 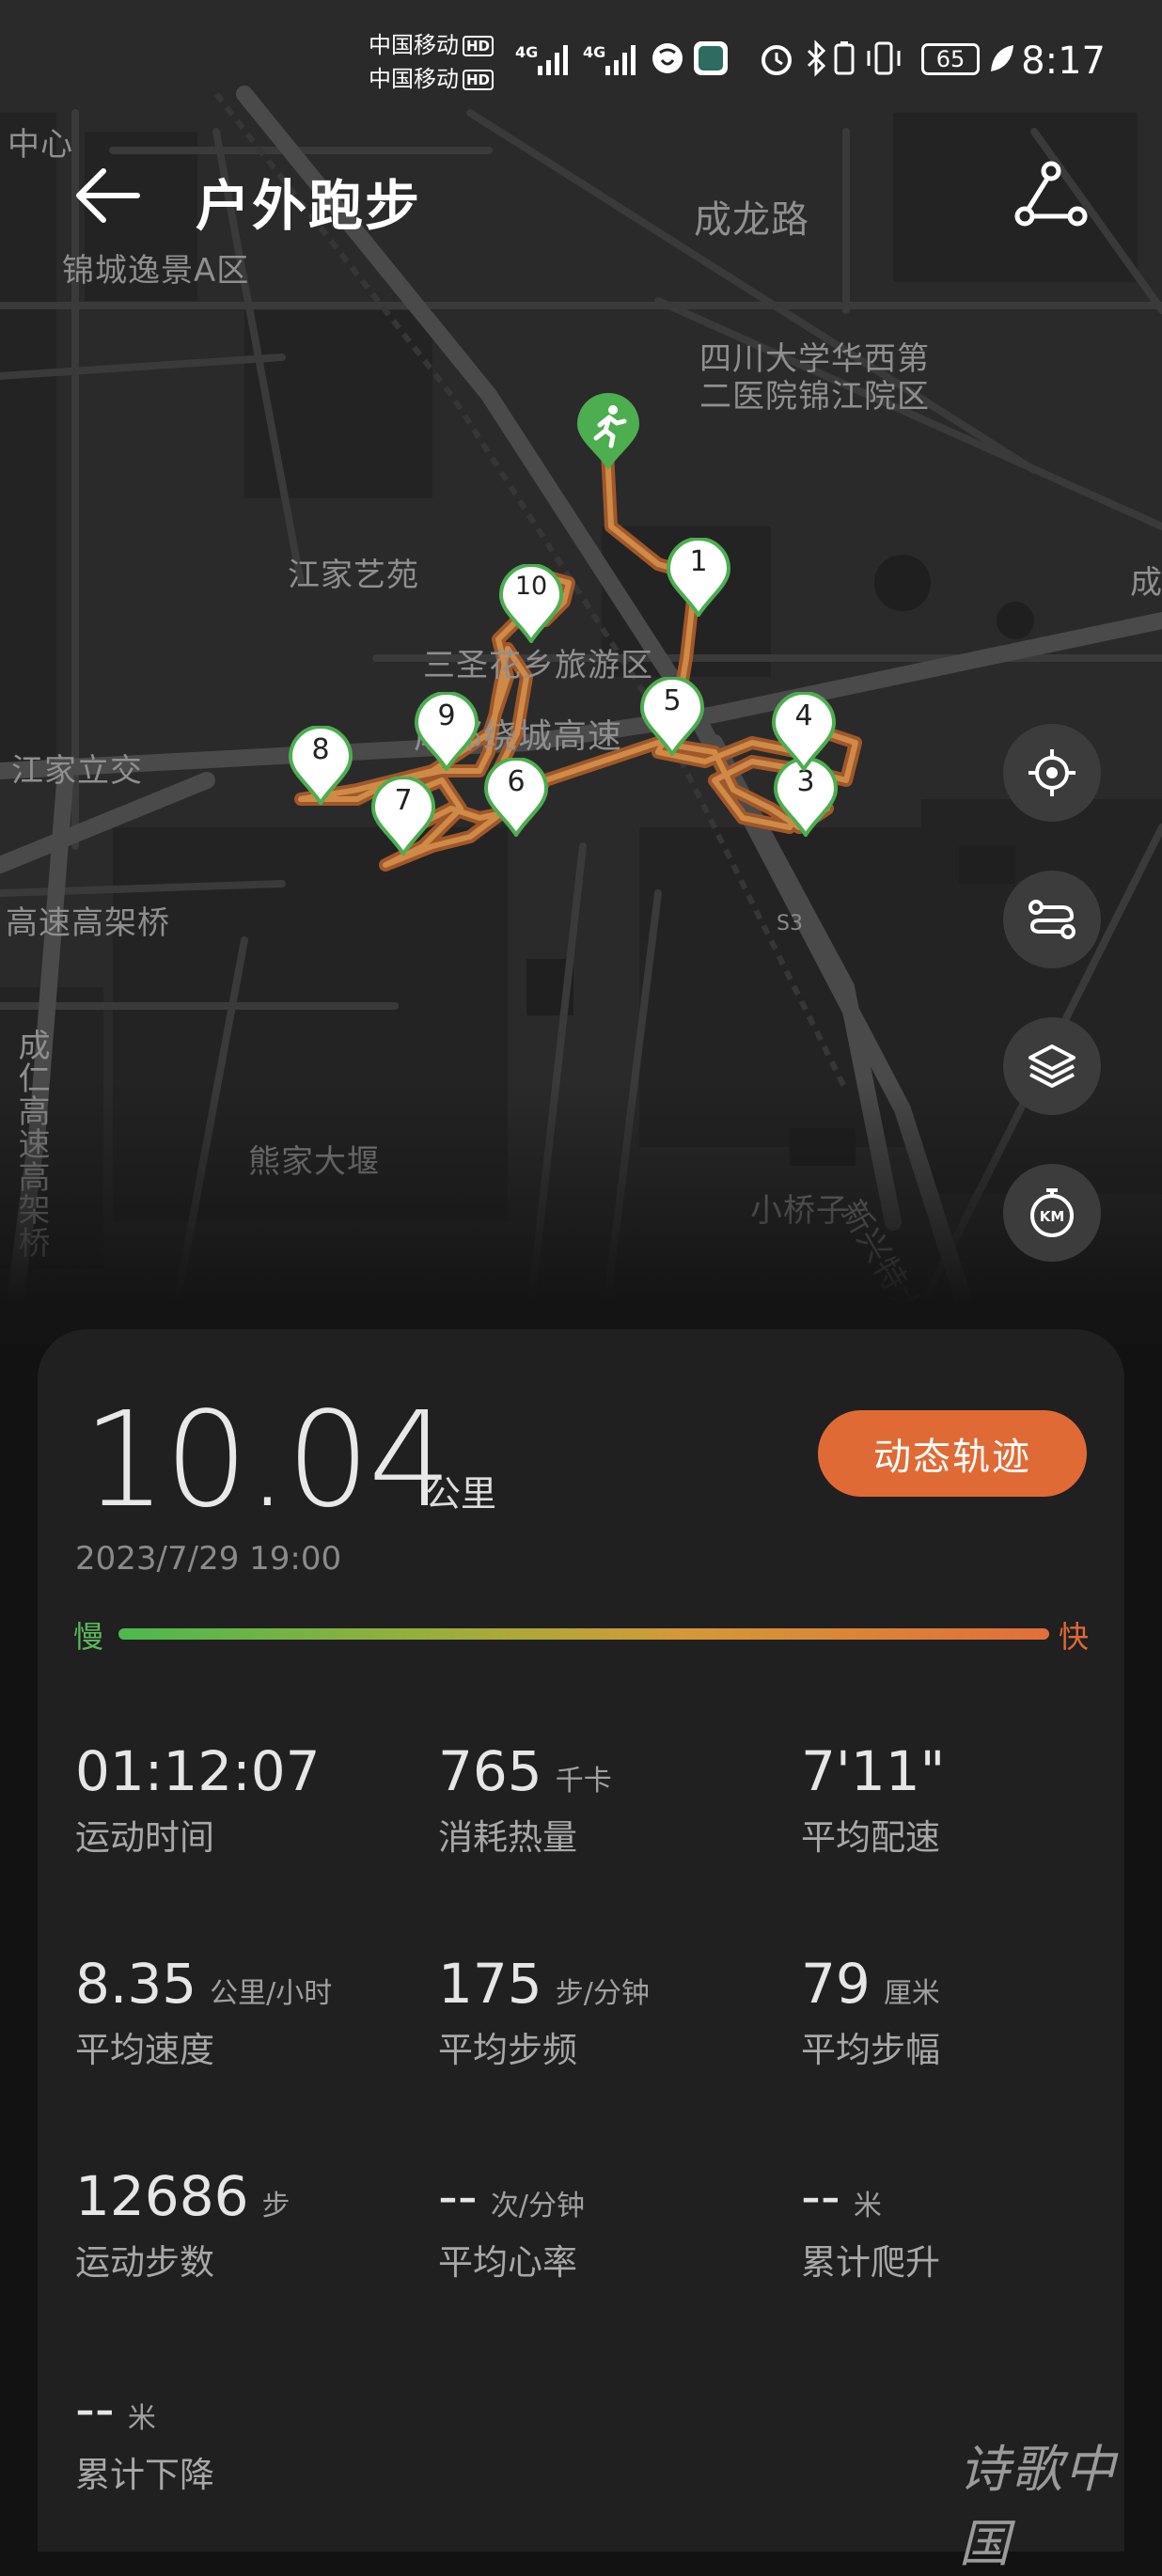 I want to click on locate-icon, so click(x=1052, y=773).